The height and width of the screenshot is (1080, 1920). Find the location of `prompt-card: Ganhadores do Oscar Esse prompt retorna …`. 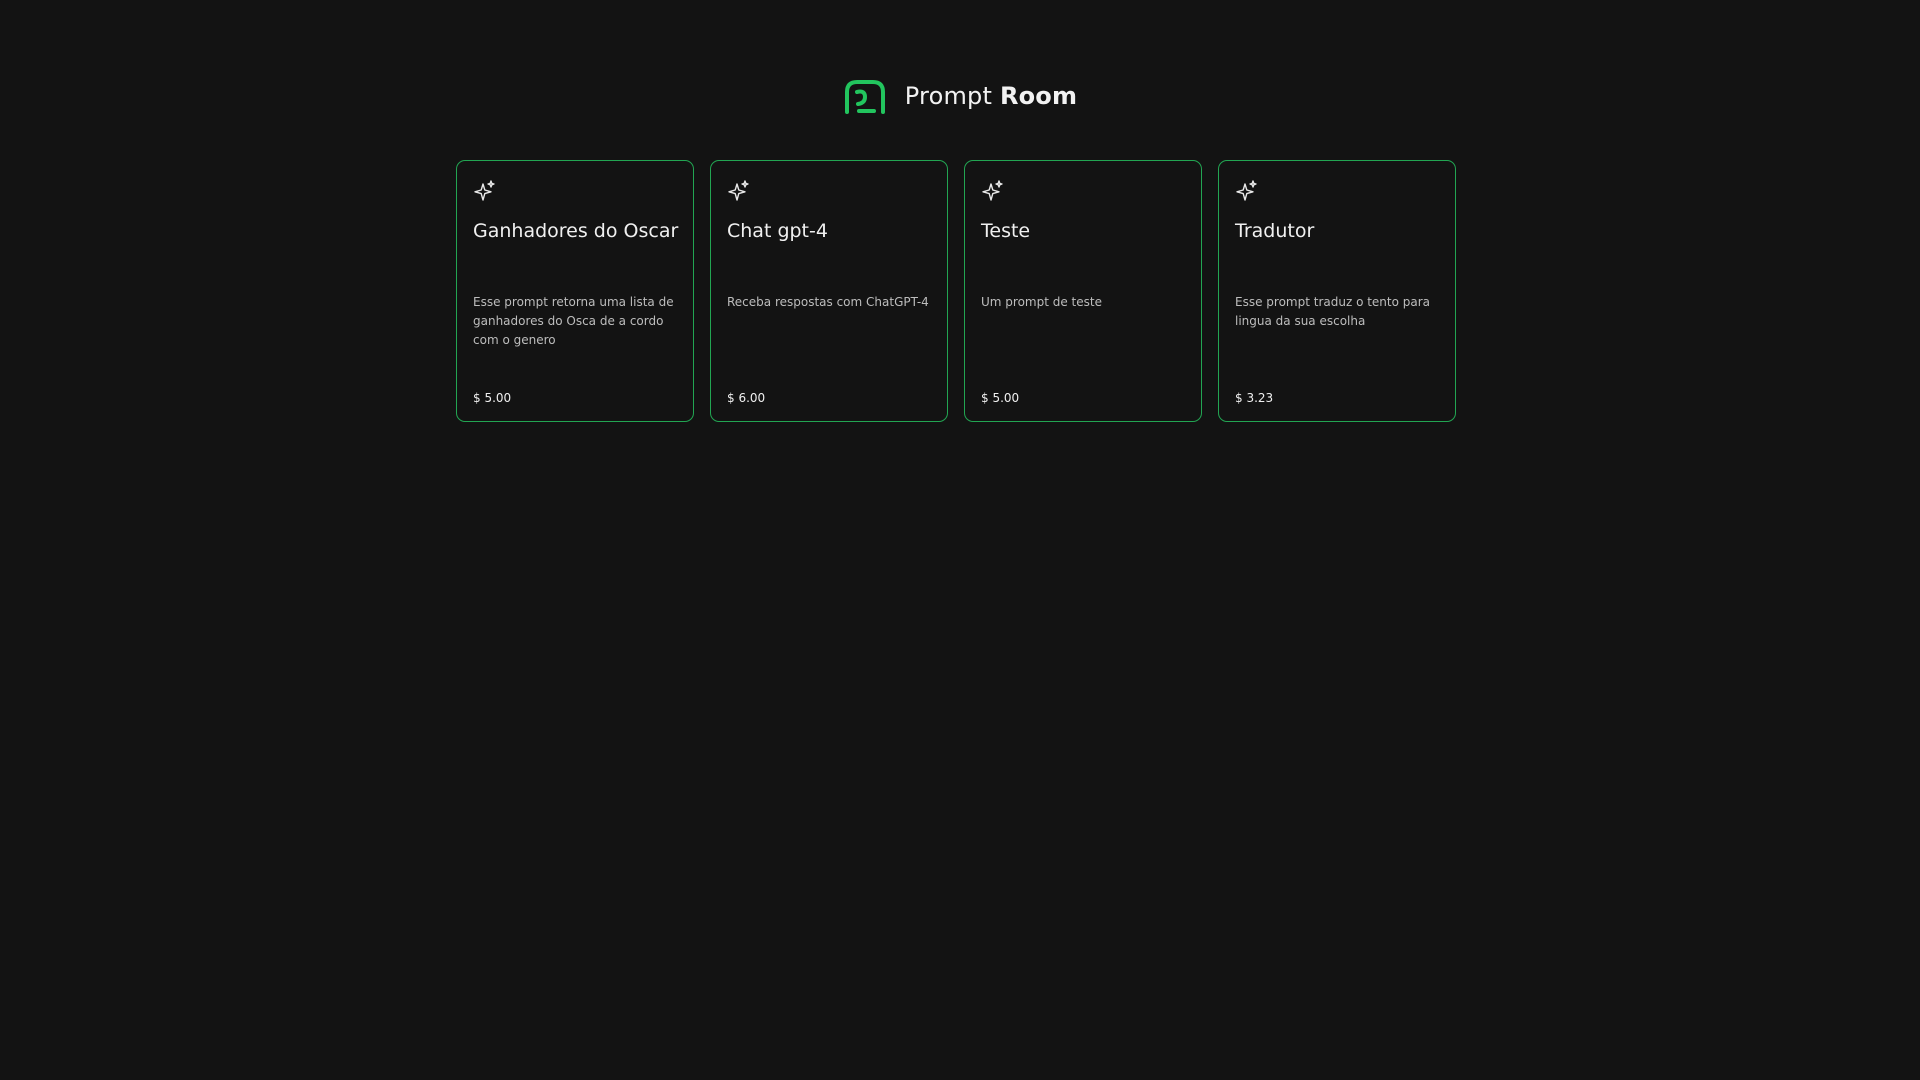

prompt-card: Ganhadores do Oscar Esse prompt retorna … is located at coordinates (575, 291).